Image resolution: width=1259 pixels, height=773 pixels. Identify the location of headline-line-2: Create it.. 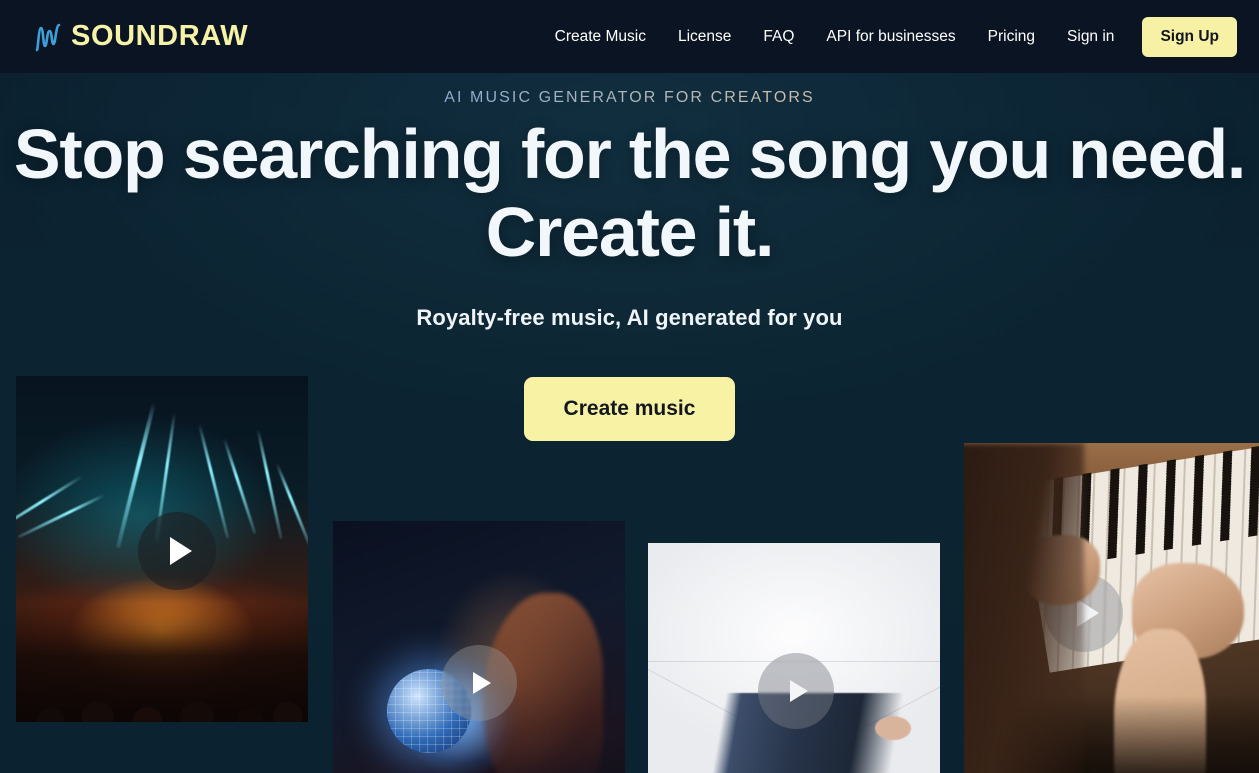
(630, 232).